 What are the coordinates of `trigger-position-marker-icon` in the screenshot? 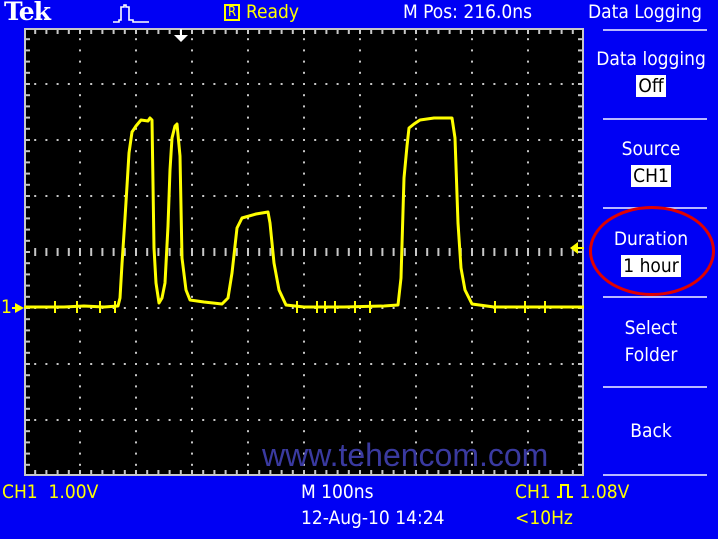 It's located at (181, 37).